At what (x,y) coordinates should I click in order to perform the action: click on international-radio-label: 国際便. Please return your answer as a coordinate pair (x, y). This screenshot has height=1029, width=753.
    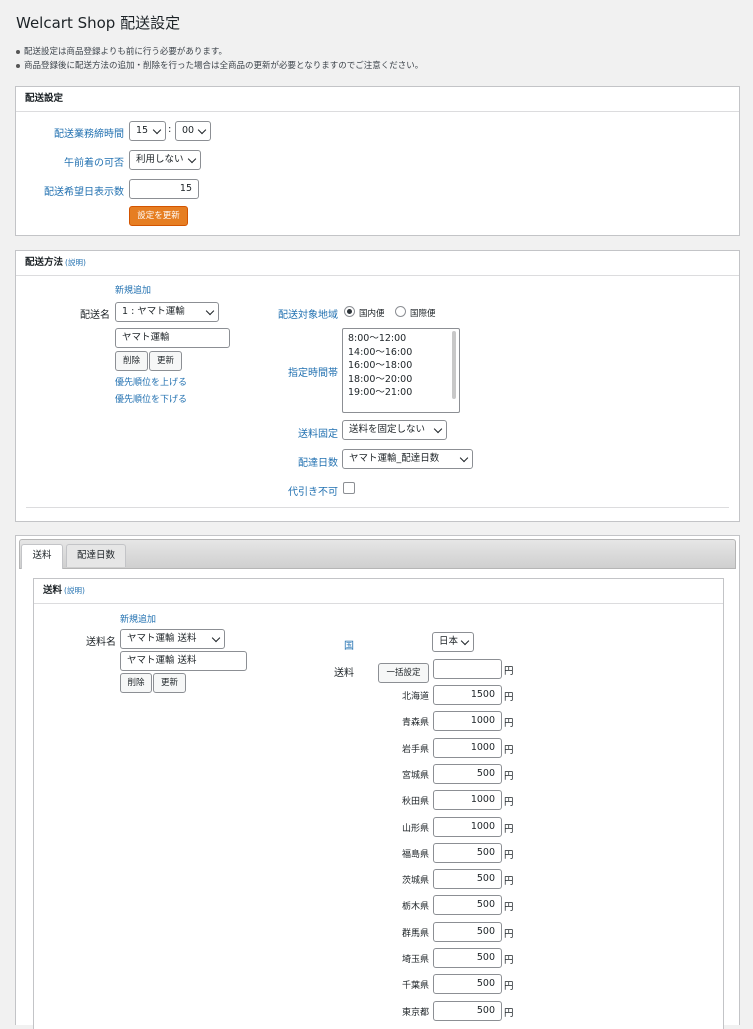
    Looking at the image, I should click on (423, 314).